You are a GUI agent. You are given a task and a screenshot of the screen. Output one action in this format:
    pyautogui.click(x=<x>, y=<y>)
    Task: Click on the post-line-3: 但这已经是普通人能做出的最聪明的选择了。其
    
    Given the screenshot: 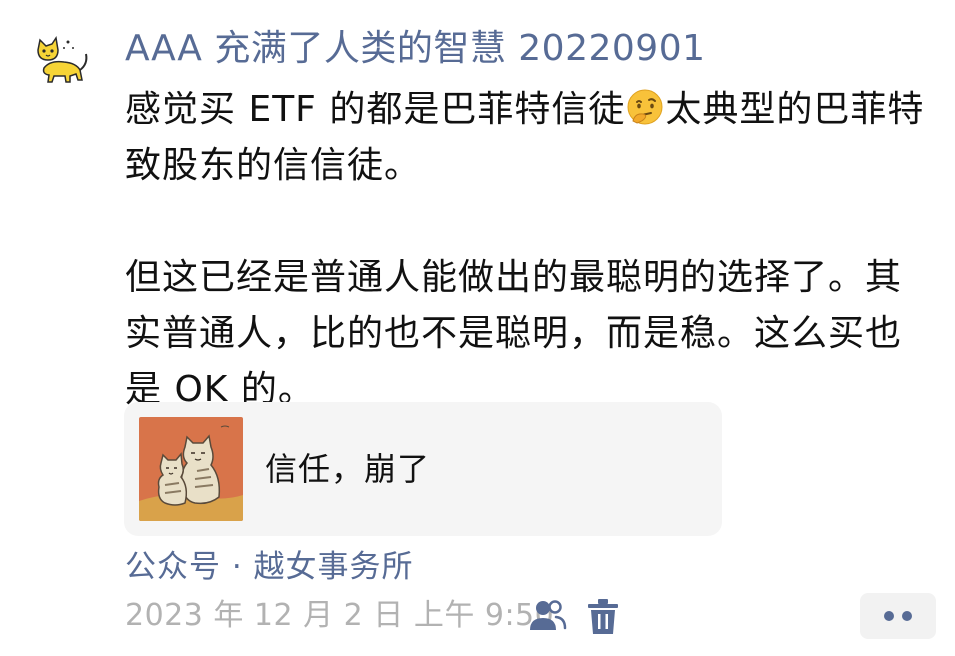 What is the action you would take?
    pyautogui.click(x=514, y=277)
    